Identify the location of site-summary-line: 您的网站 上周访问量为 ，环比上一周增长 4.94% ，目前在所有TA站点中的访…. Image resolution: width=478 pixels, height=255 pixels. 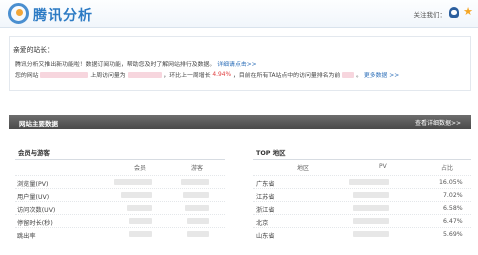
(207, 74).